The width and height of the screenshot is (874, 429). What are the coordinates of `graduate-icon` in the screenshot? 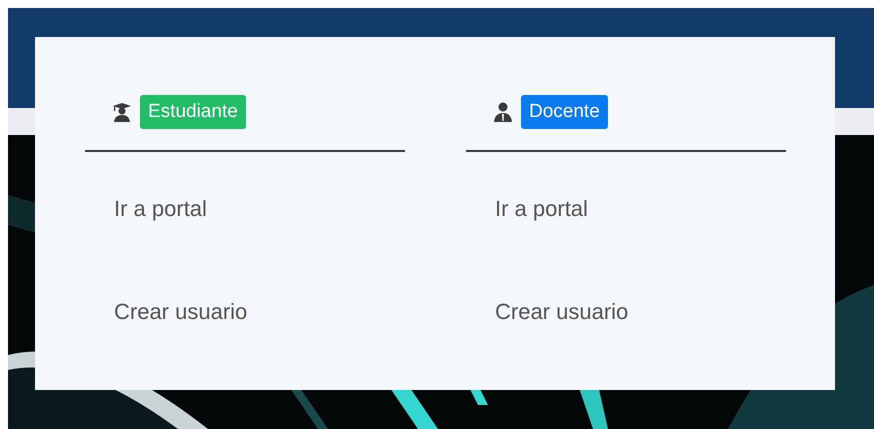 It's located at (122, 112).